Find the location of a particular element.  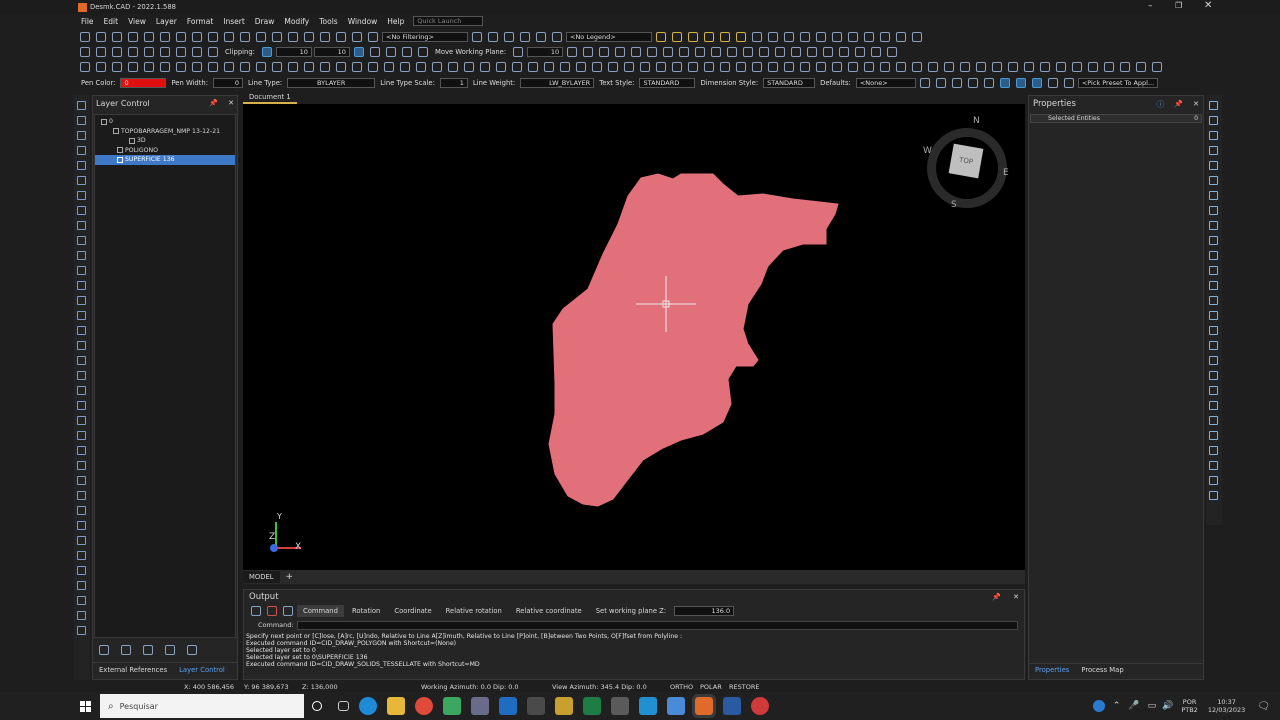

layer-tree-item: TOPOBARRAGEM_NMP 13-12-21 is located at coordinates (165, 132).